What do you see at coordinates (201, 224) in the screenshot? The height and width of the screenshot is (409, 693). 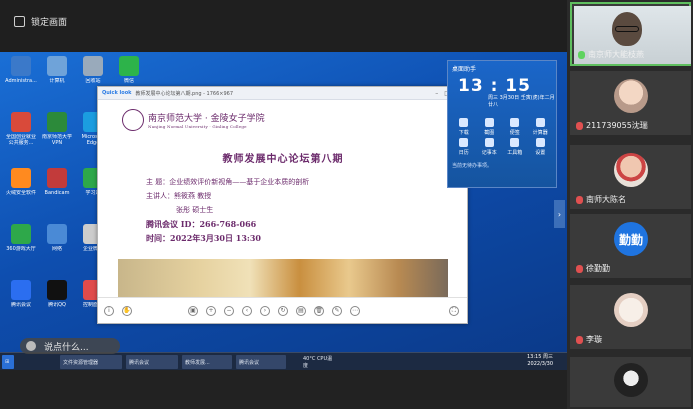 I see `poster-meeting-id: 腾讯会议 ID：266-768-066` at bounding box center [201, 224].